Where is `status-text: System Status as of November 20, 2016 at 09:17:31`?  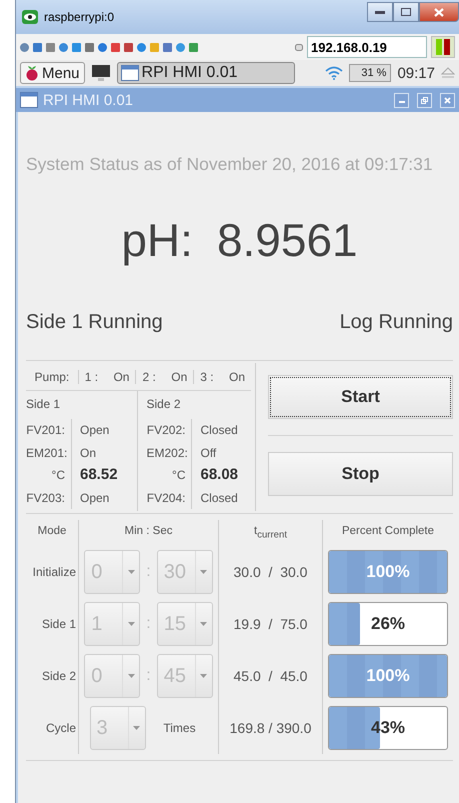 status-text: System Status as of November 20, 2016 at 09:17:31 is located at coordinates (230, 164).